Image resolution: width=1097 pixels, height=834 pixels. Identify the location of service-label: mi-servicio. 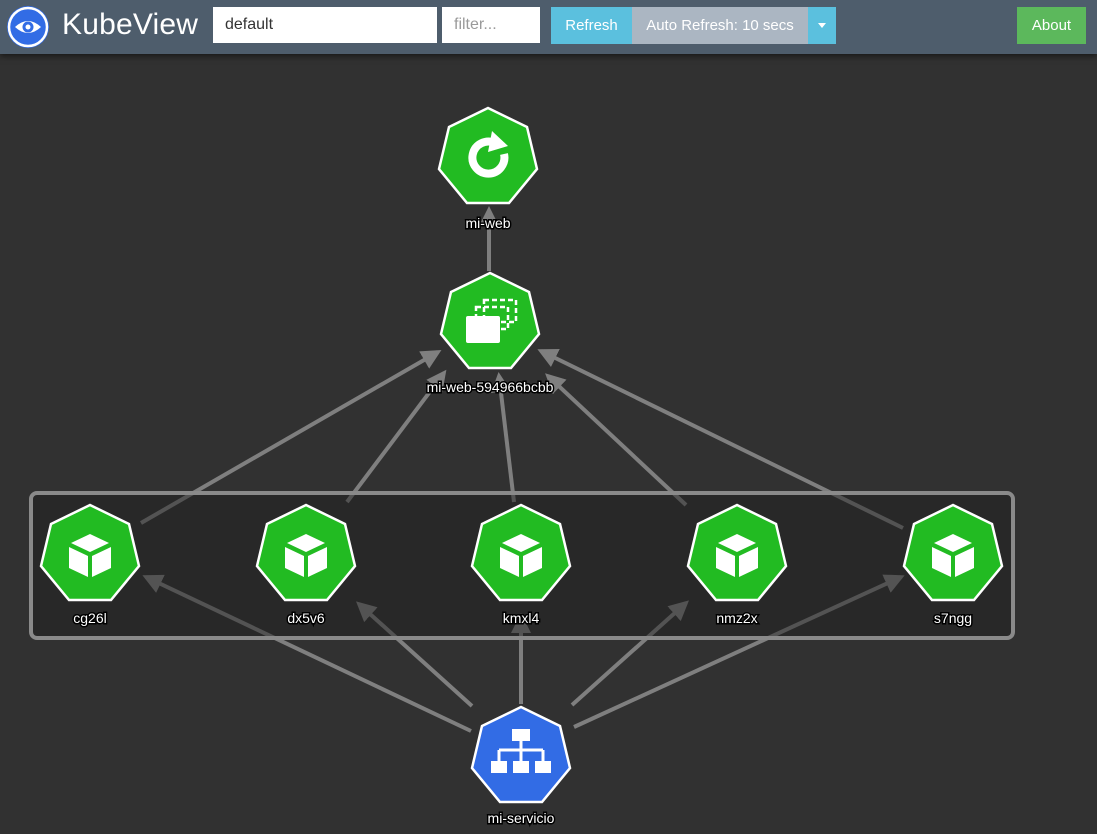
(521, 818).